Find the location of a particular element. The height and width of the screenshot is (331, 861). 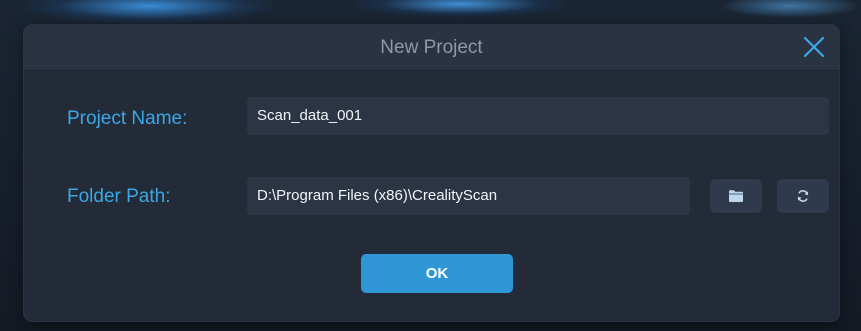

close-icon is located at coordinates (814, 47).